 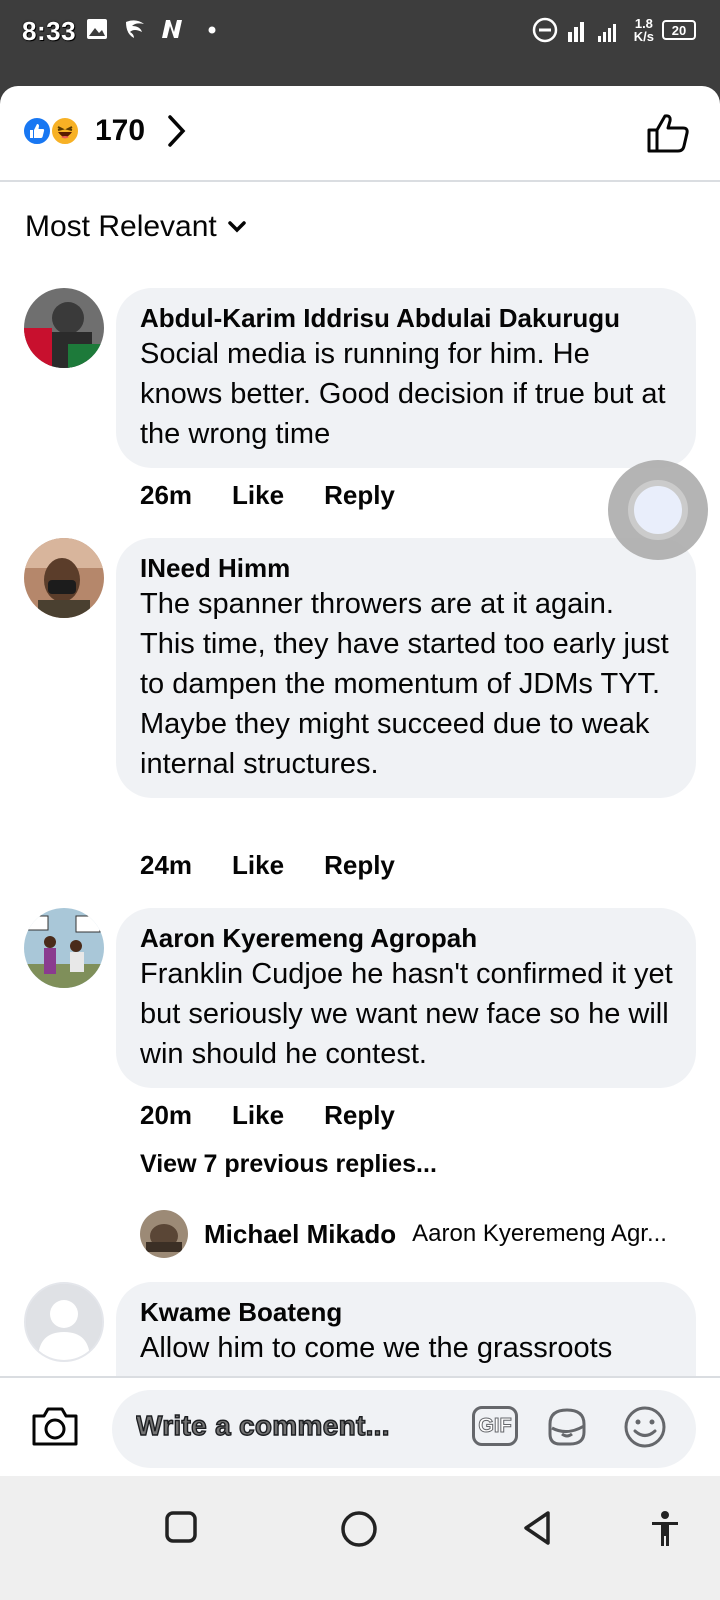 What do you see at coordinates (537, 1528) in the screenshot?
I see `back-button` at bounding box center [537, 1528].